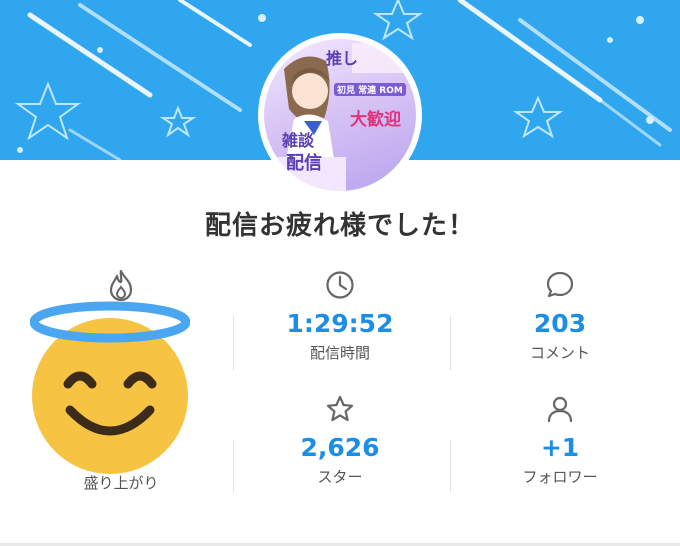  I want to click on star-icon, so click(340, 409).